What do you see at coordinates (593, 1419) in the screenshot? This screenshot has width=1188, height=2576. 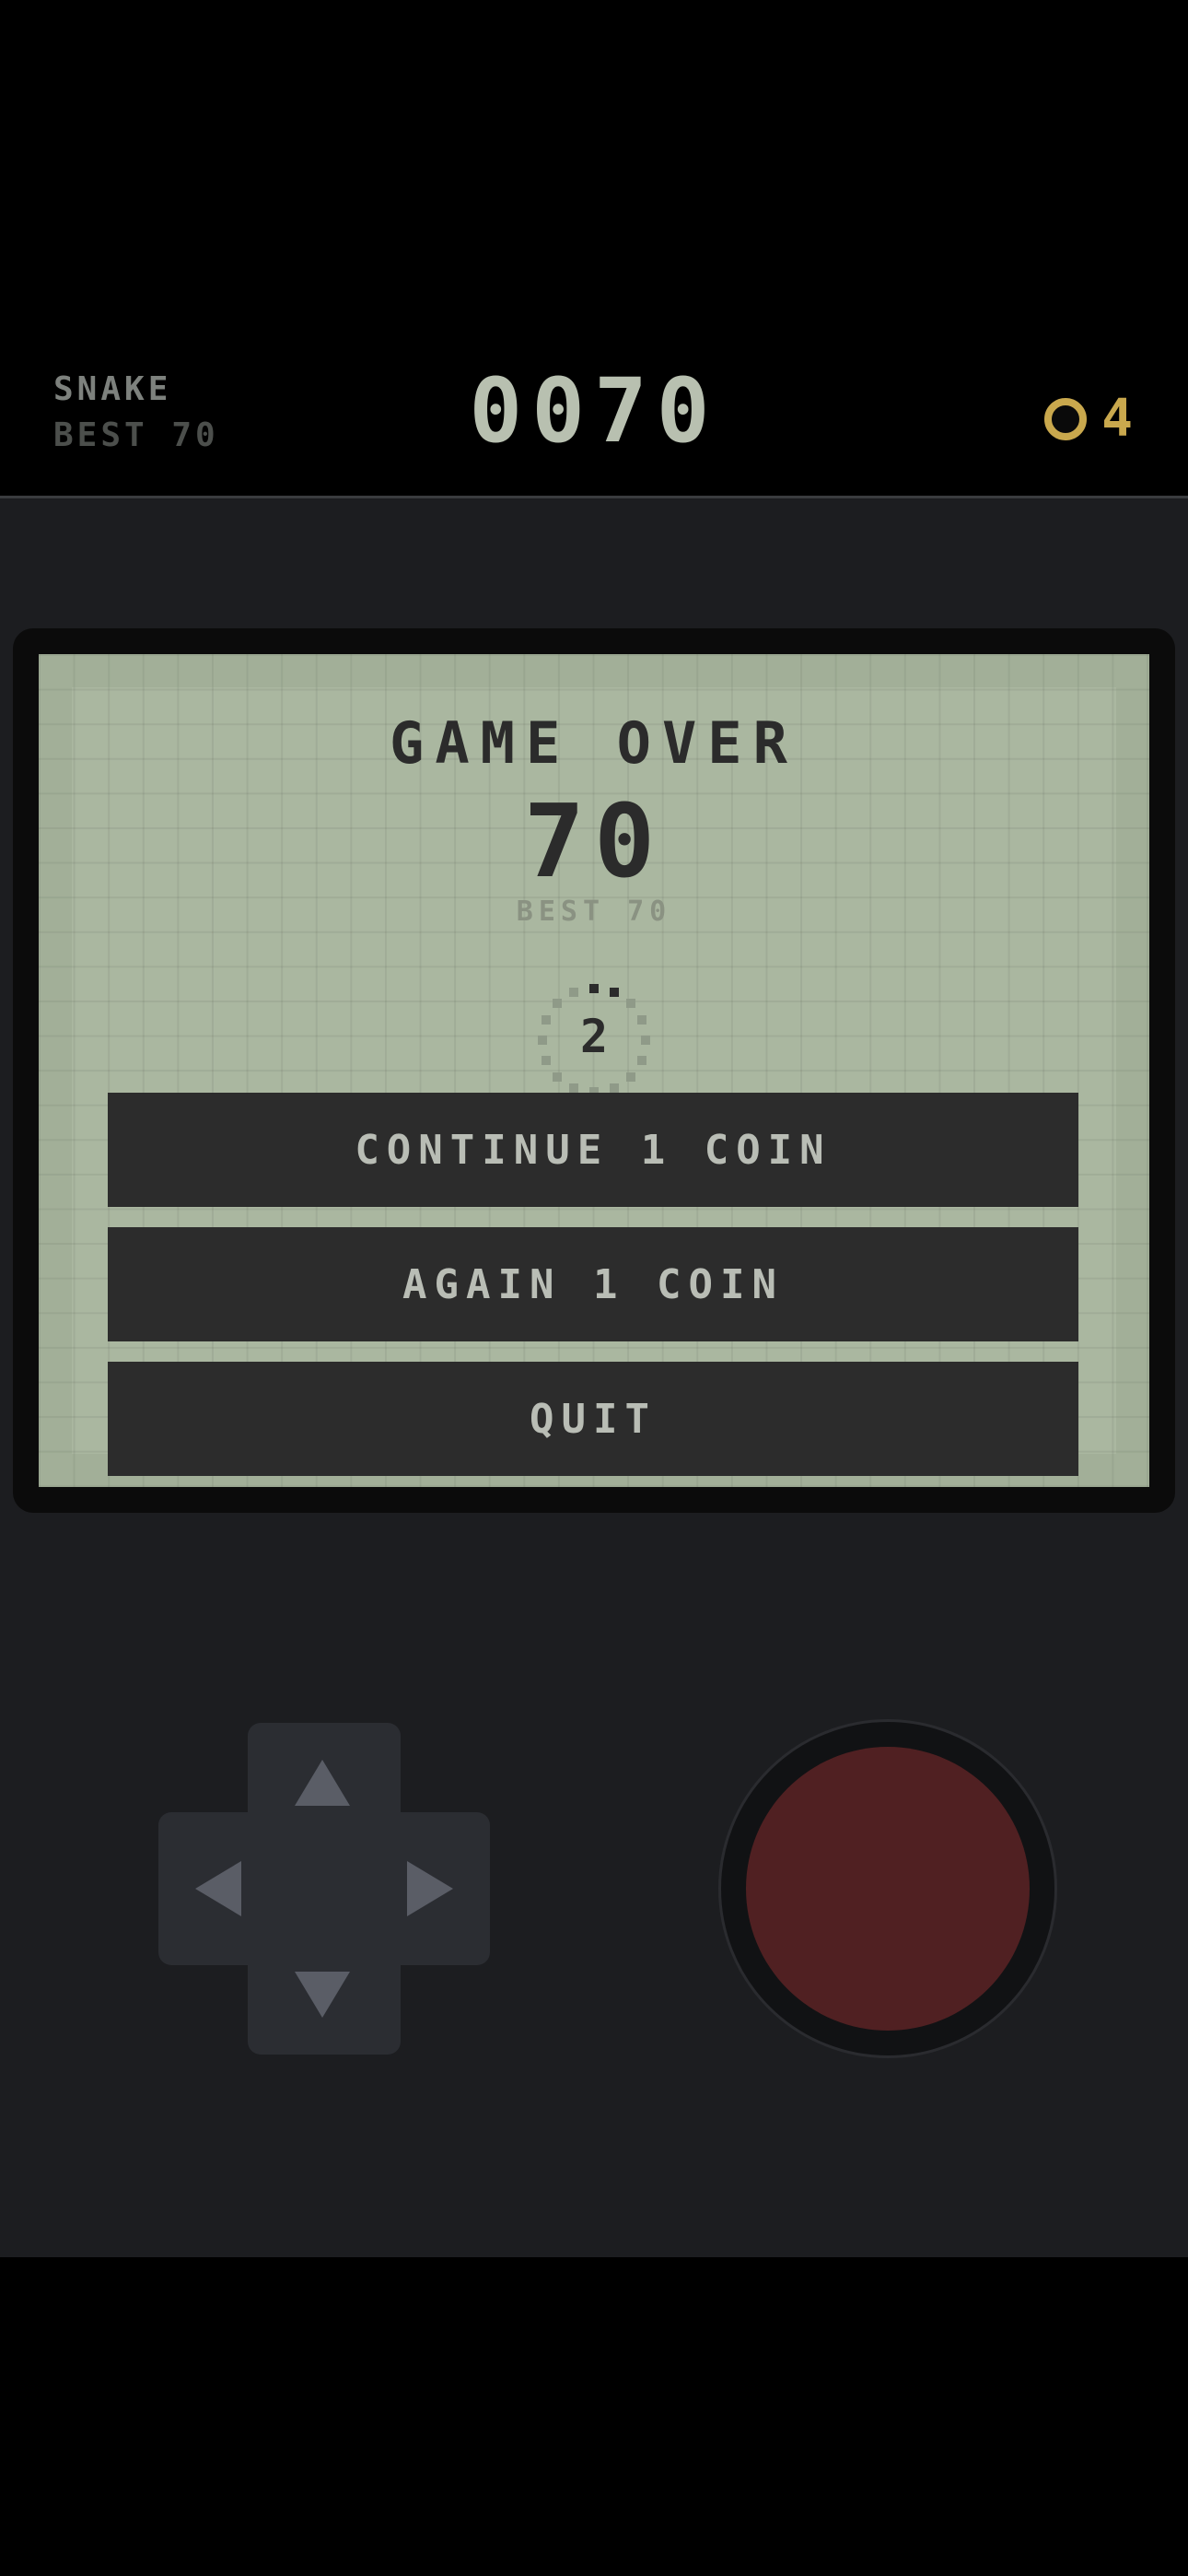 I see `quit-button: QUIT` at bounding box center [593, 1419].